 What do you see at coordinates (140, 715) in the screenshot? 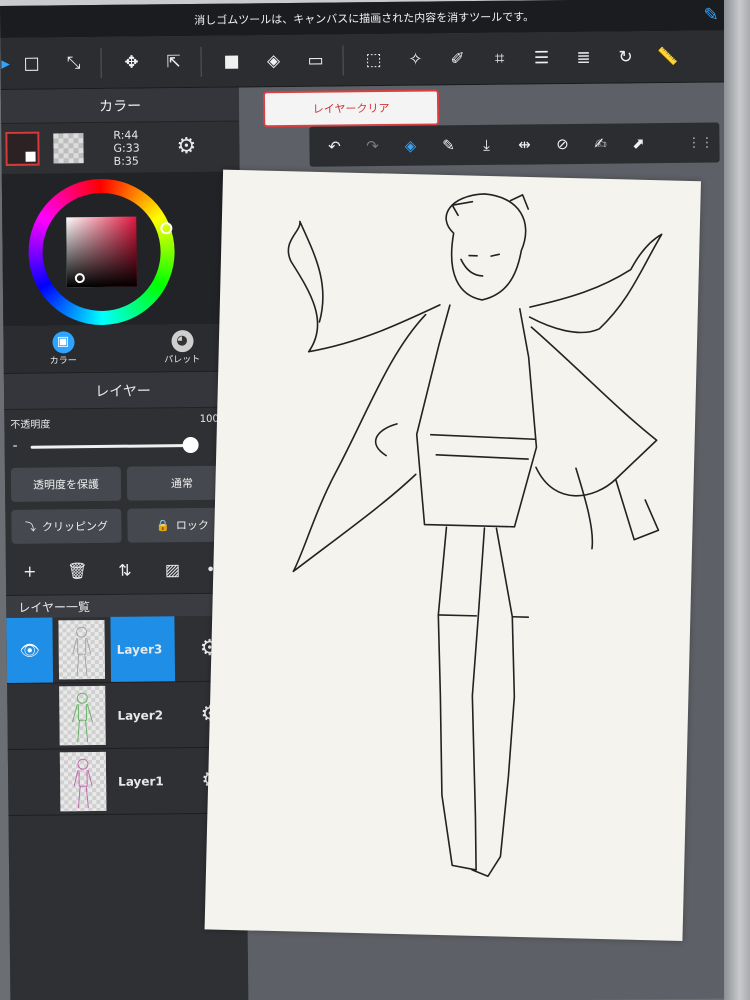
I see `layer-name: Layer2` at bounding box center [140, 715].